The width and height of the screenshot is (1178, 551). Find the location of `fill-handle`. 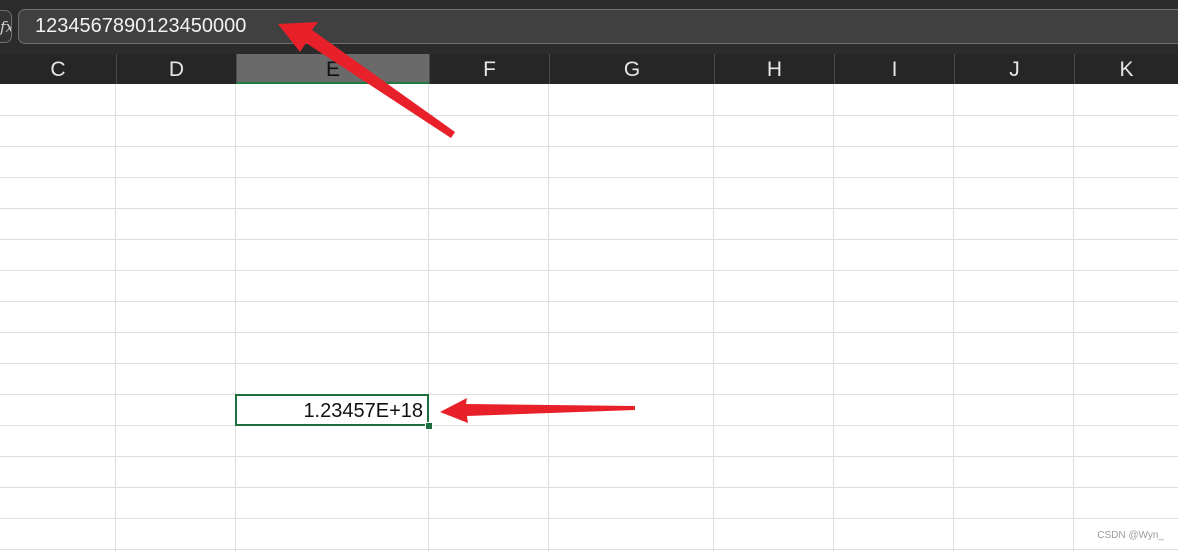

fill-handle is located at coordinates (429, 426).